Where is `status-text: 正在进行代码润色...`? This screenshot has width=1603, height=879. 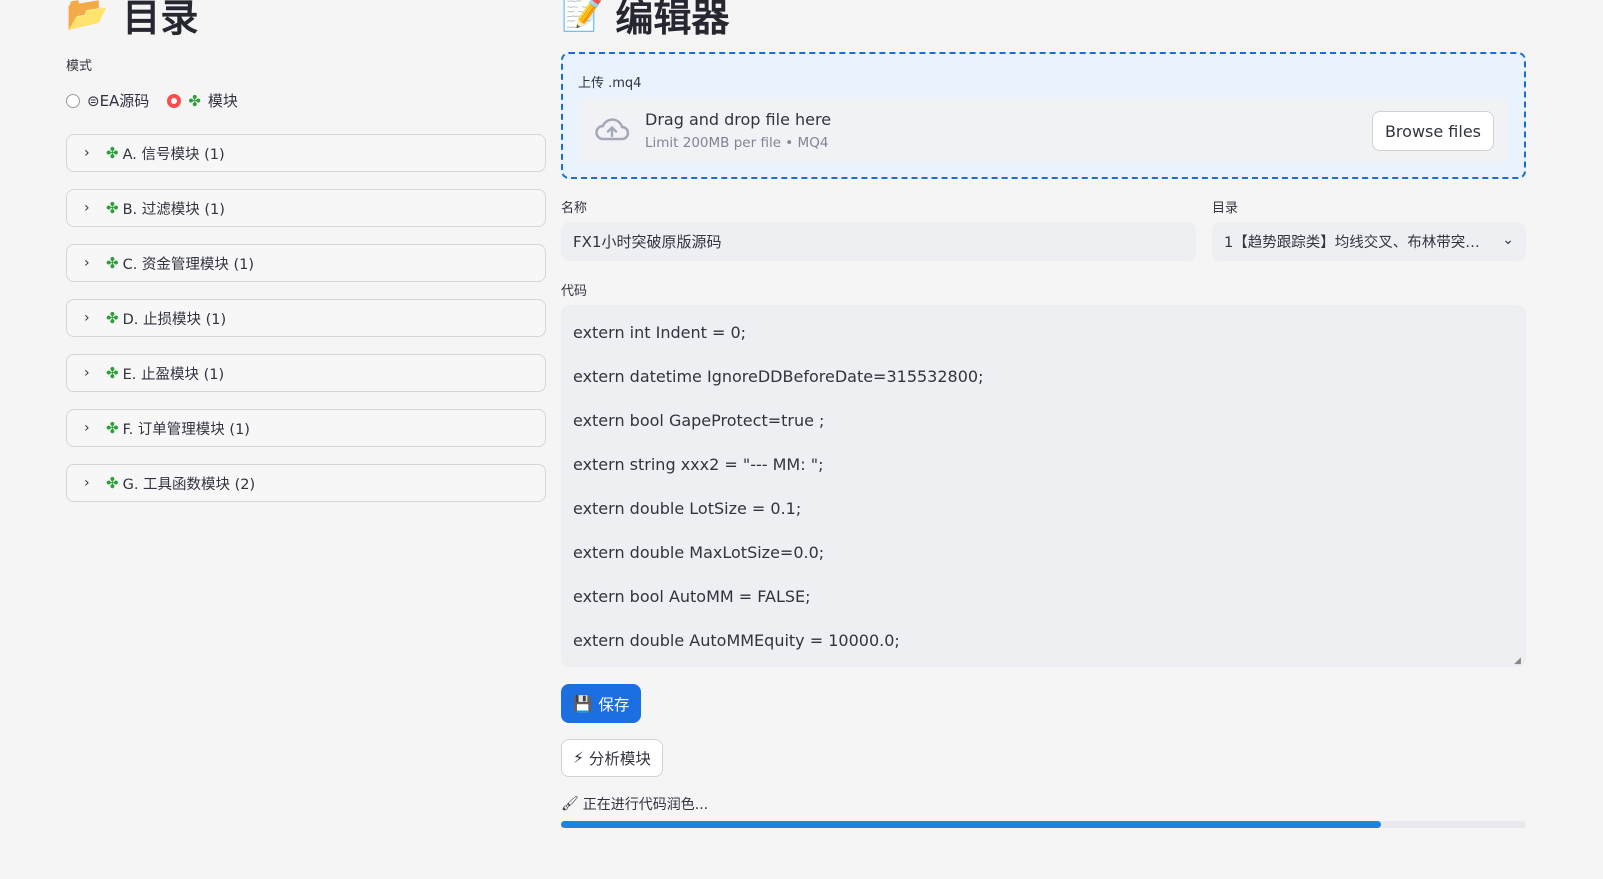
status-text: 正在进行代码润色... is located at coordinates (645, 805).